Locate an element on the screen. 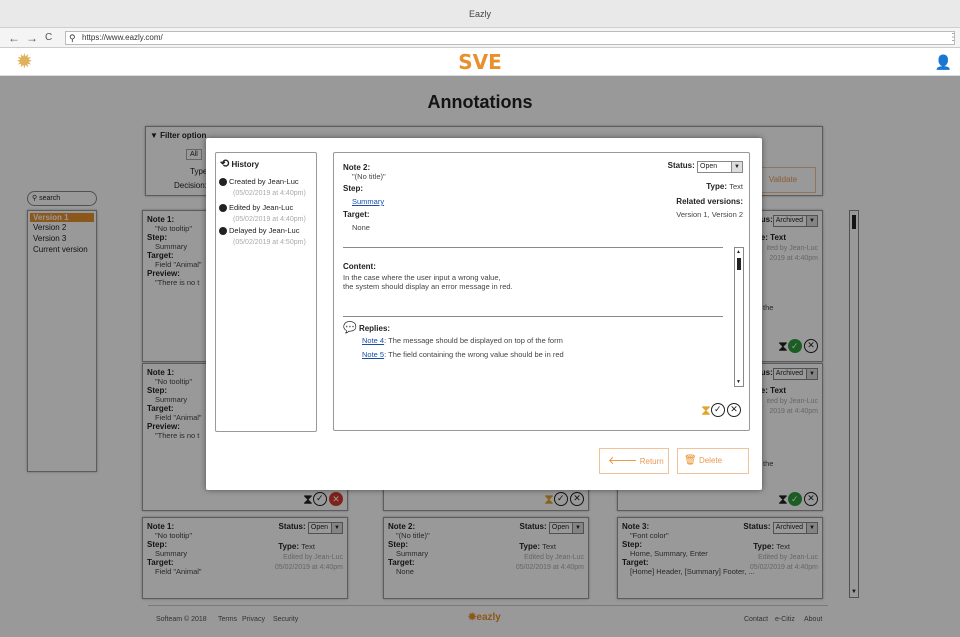 The image size is (960, 637). history-entry-label: Created by Jean-Luc is located at coordinates (264, 181).